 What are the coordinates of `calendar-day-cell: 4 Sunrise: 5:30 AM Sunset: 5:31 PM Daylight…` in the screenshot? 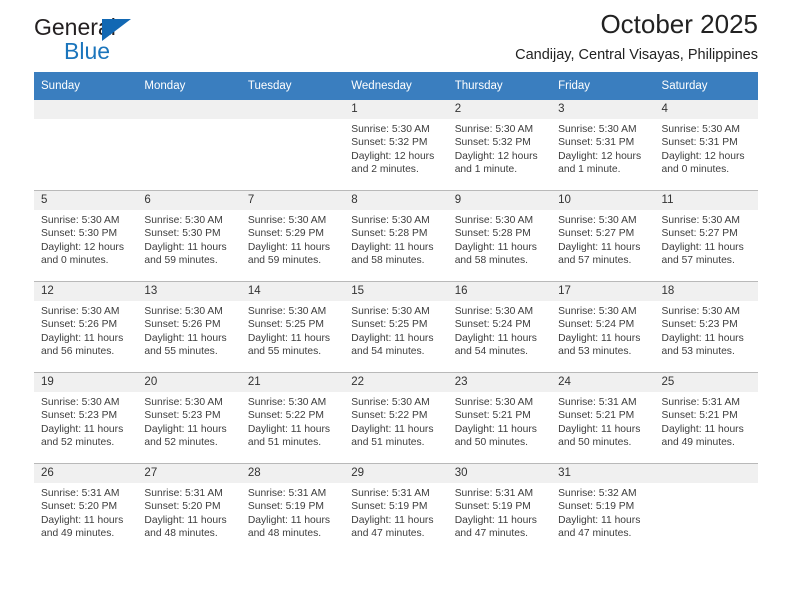 It's located at (706, 145).